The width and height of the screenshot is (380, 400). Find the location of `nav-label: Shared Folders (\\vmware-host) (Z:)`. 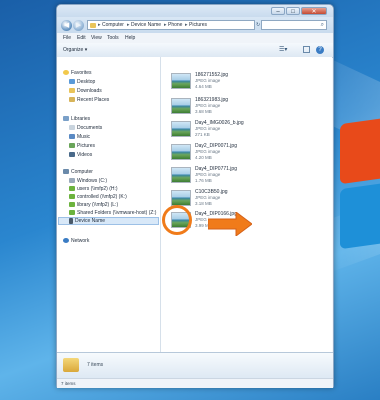

nav-label: Shared Folders (\\vmware-host) (Z:) is located at coordinates (117, 213).